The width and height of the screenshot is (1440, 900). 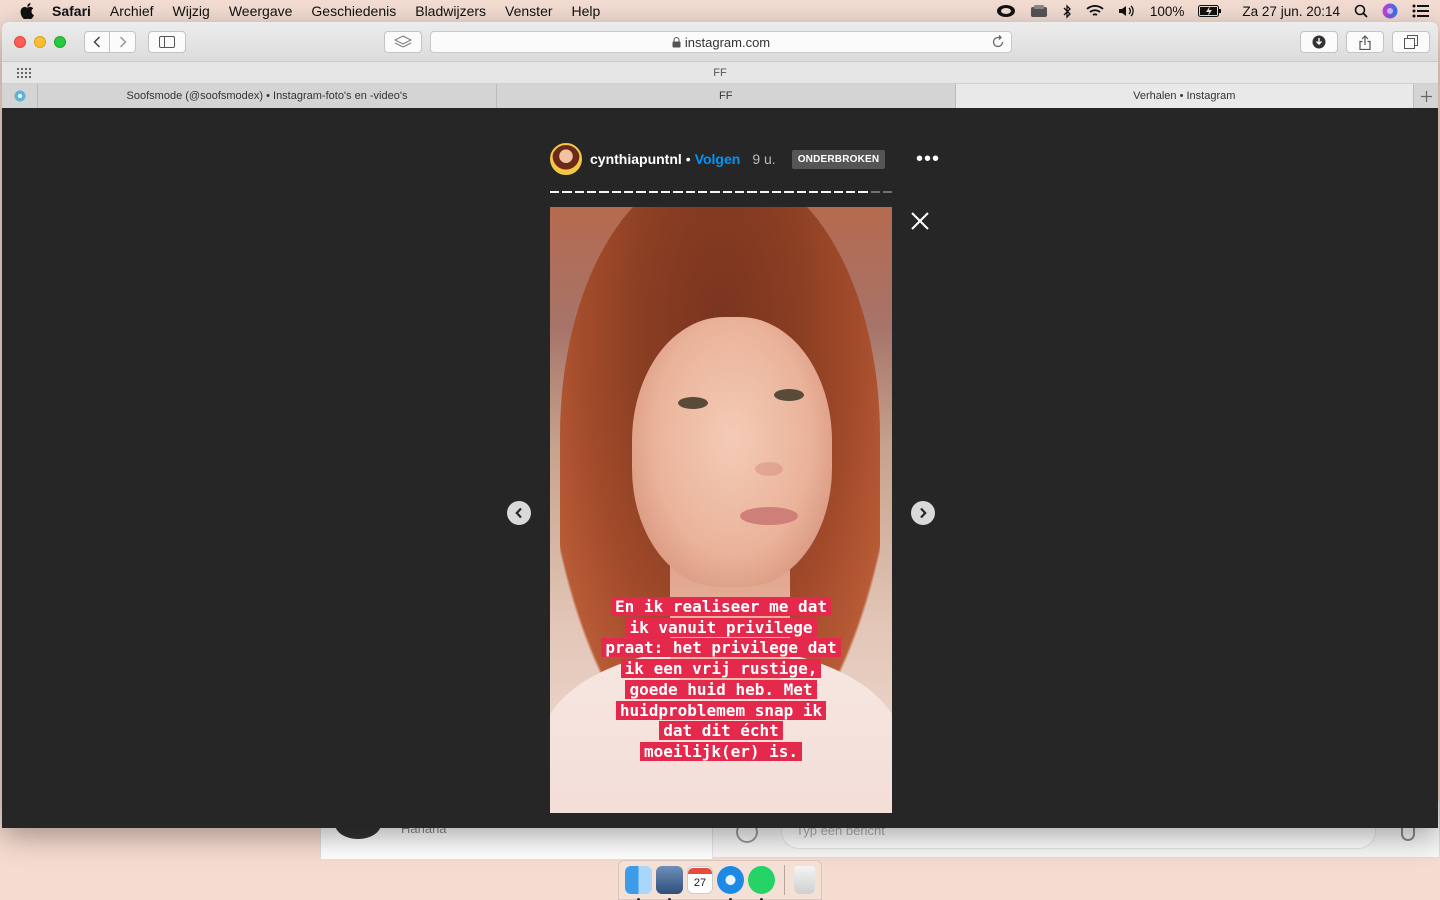 What do you see at coordinates (732, 452) in the screenshot?
I see `photo-face` at bounding box center [732, 452].